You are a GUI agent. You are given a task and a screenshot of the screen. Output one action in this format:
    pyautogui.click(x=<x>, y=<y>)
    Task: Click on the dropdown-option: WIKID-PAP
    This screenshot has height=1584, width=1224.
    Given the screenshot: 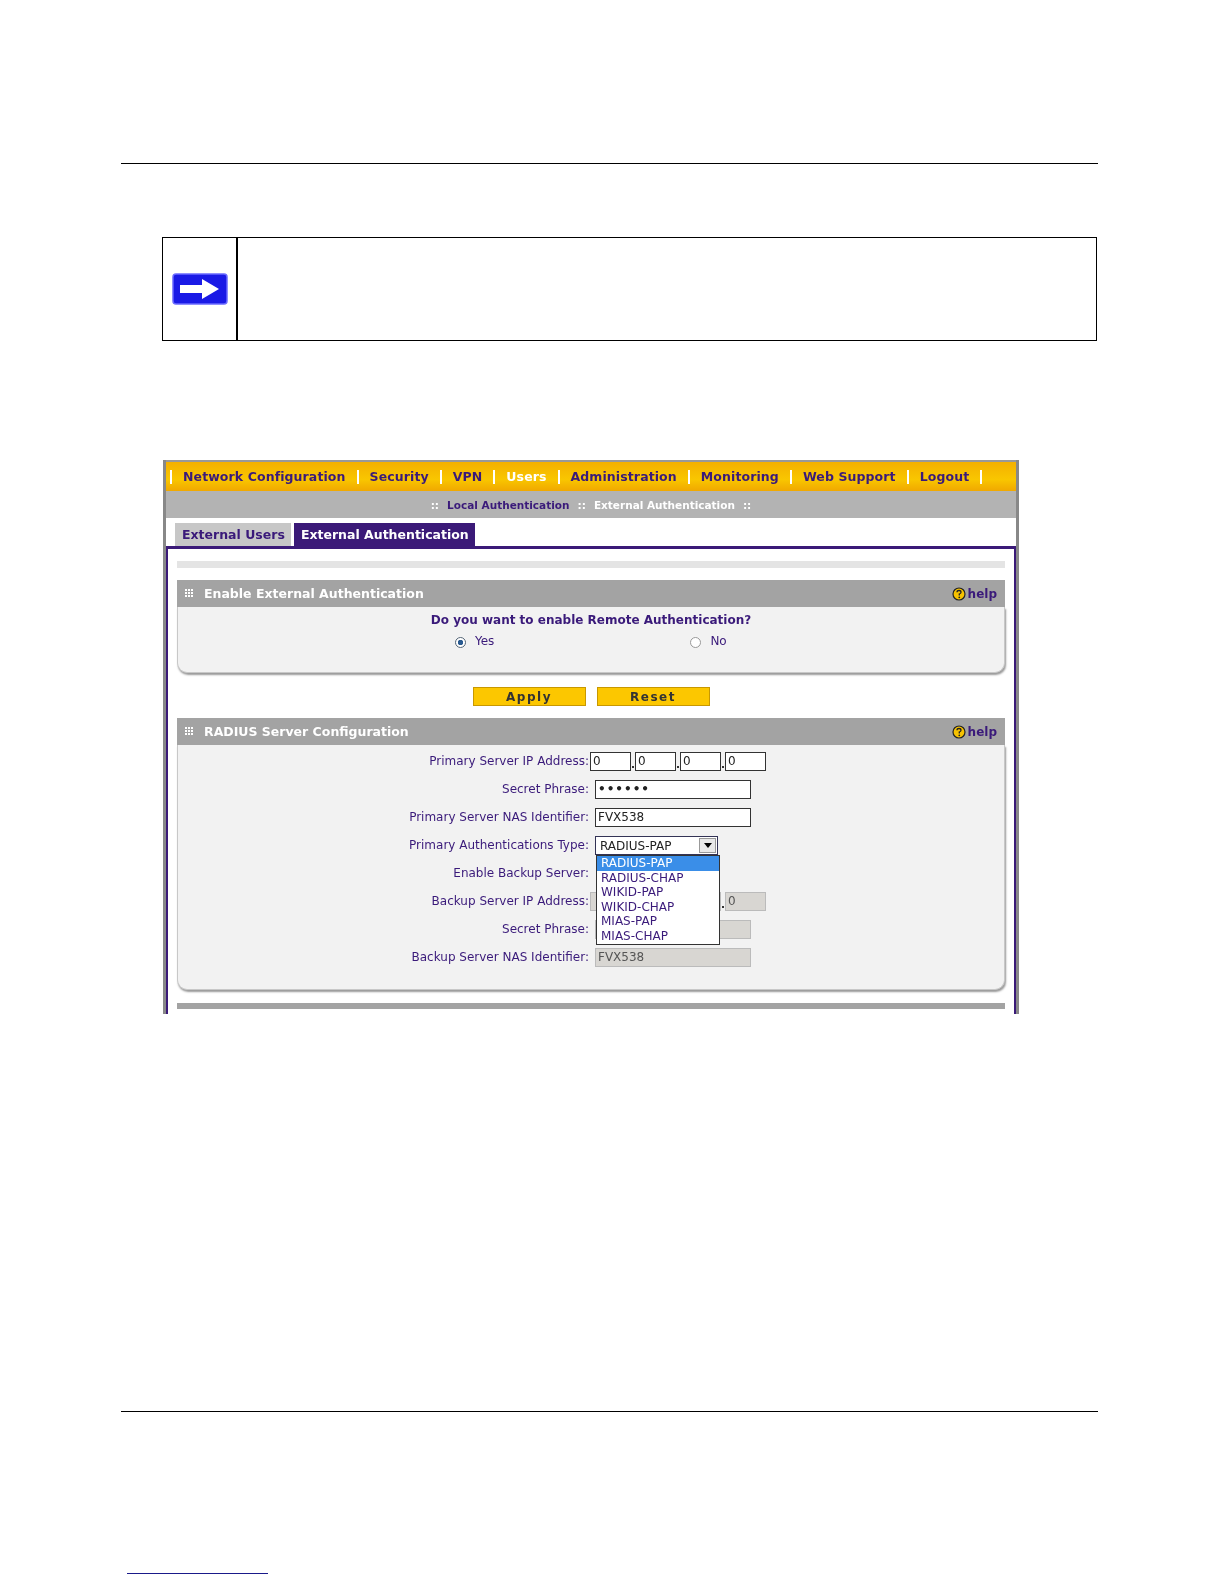 What is the action you would take?
    pyautogui.click(x=658, y=892)
    